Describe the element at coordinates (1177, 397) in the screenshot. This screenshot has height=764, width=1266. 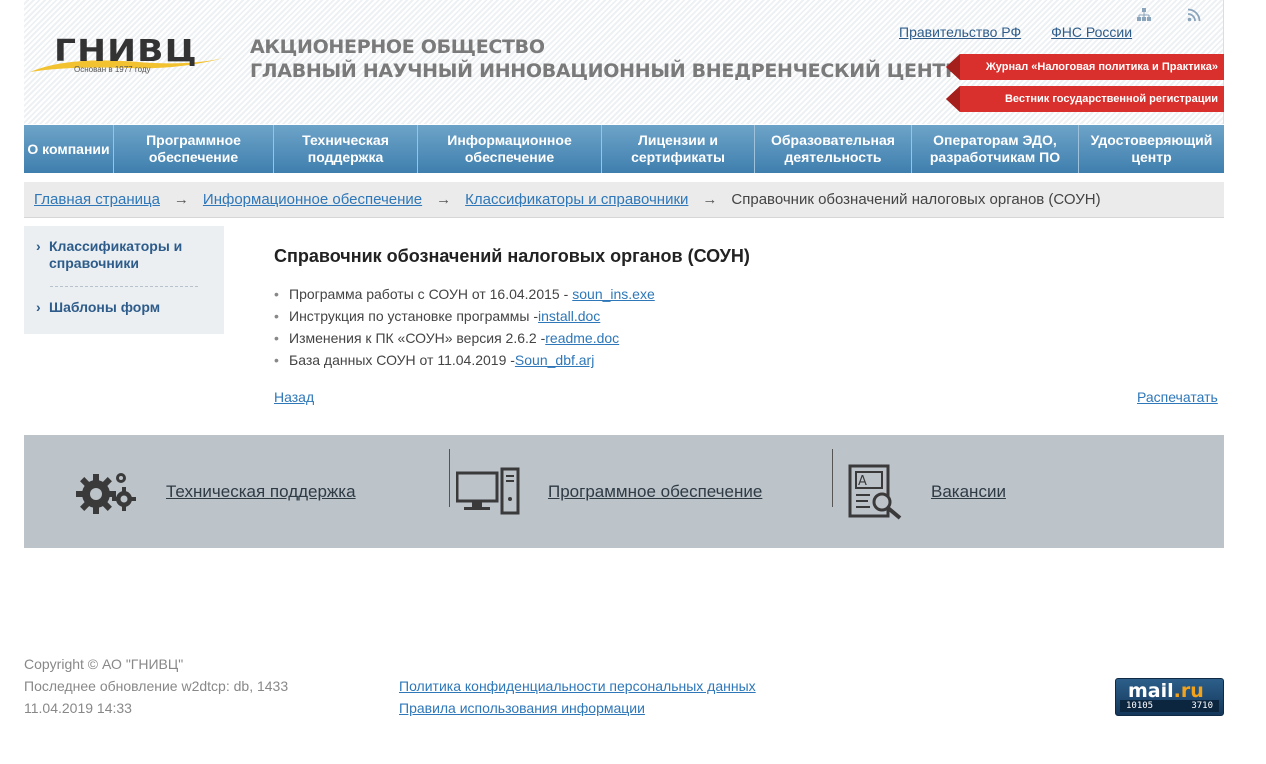
I see `print-link: Распечатать` at that location.